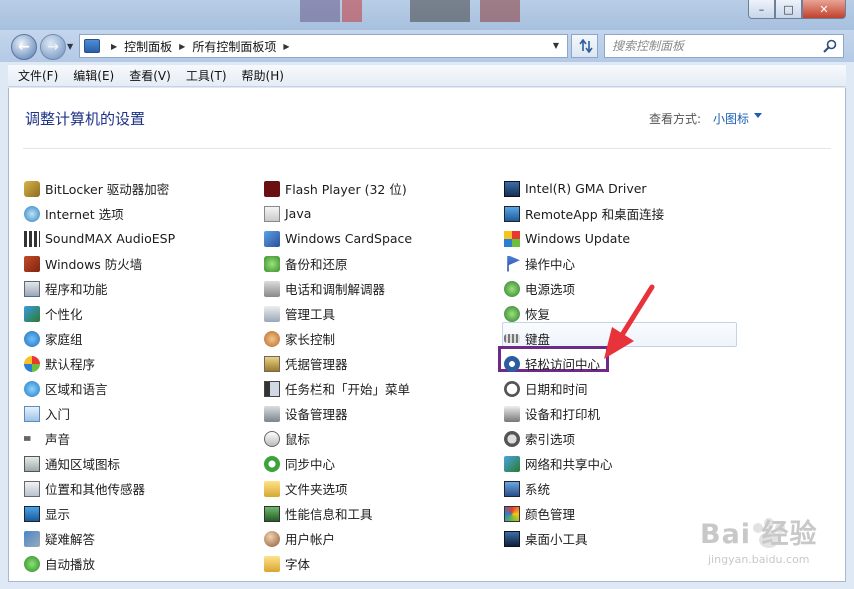 This screenshot has height=589, width=854. I want to click on recovery-icon, so click(512, 313).